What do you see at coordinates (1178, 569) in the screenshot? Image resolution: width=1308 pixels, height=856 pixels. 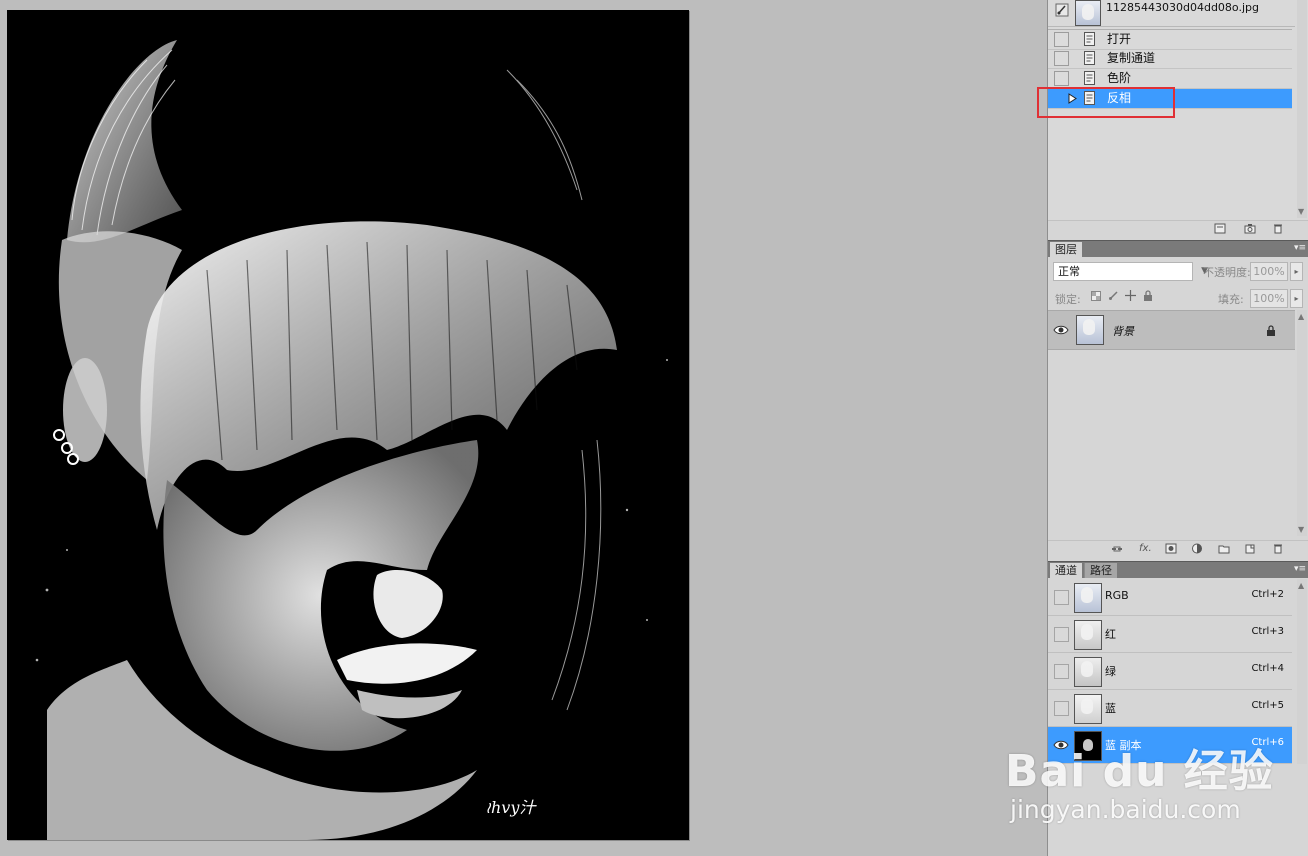 I see `channels-tabbar: 通道 路径 ▾≡` at bounding box center [1178, 569].